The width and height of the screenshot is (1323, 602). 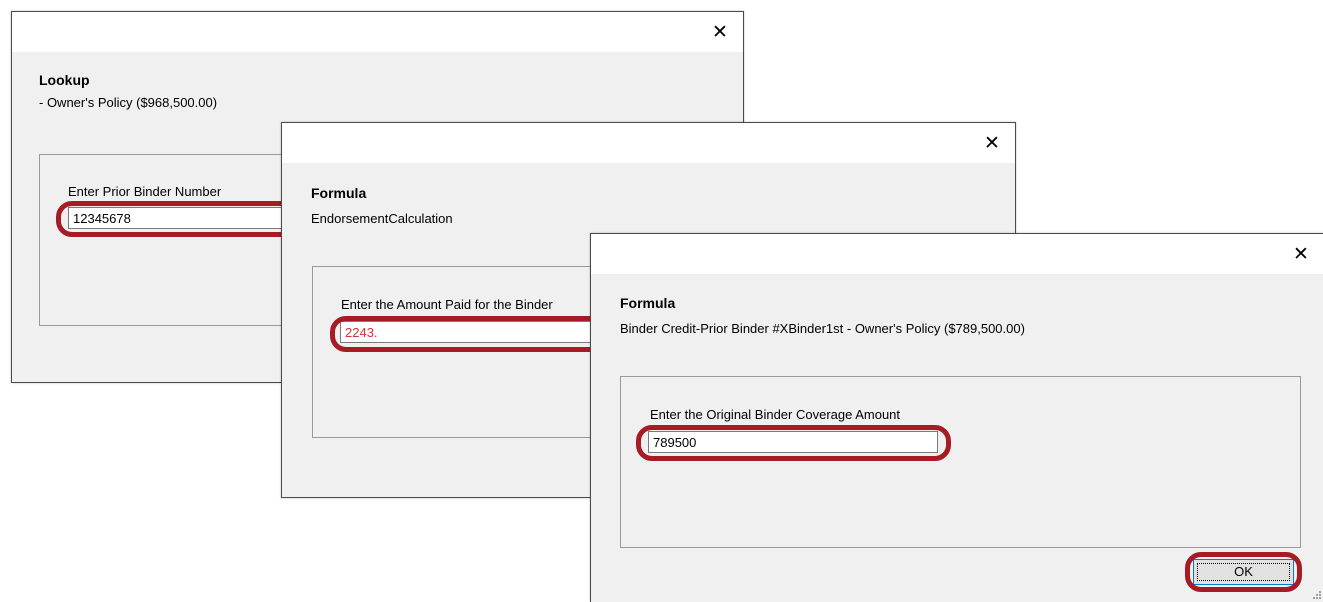 I want to click on formula-amount-close-button: ✕, so click(x=992, y=143).